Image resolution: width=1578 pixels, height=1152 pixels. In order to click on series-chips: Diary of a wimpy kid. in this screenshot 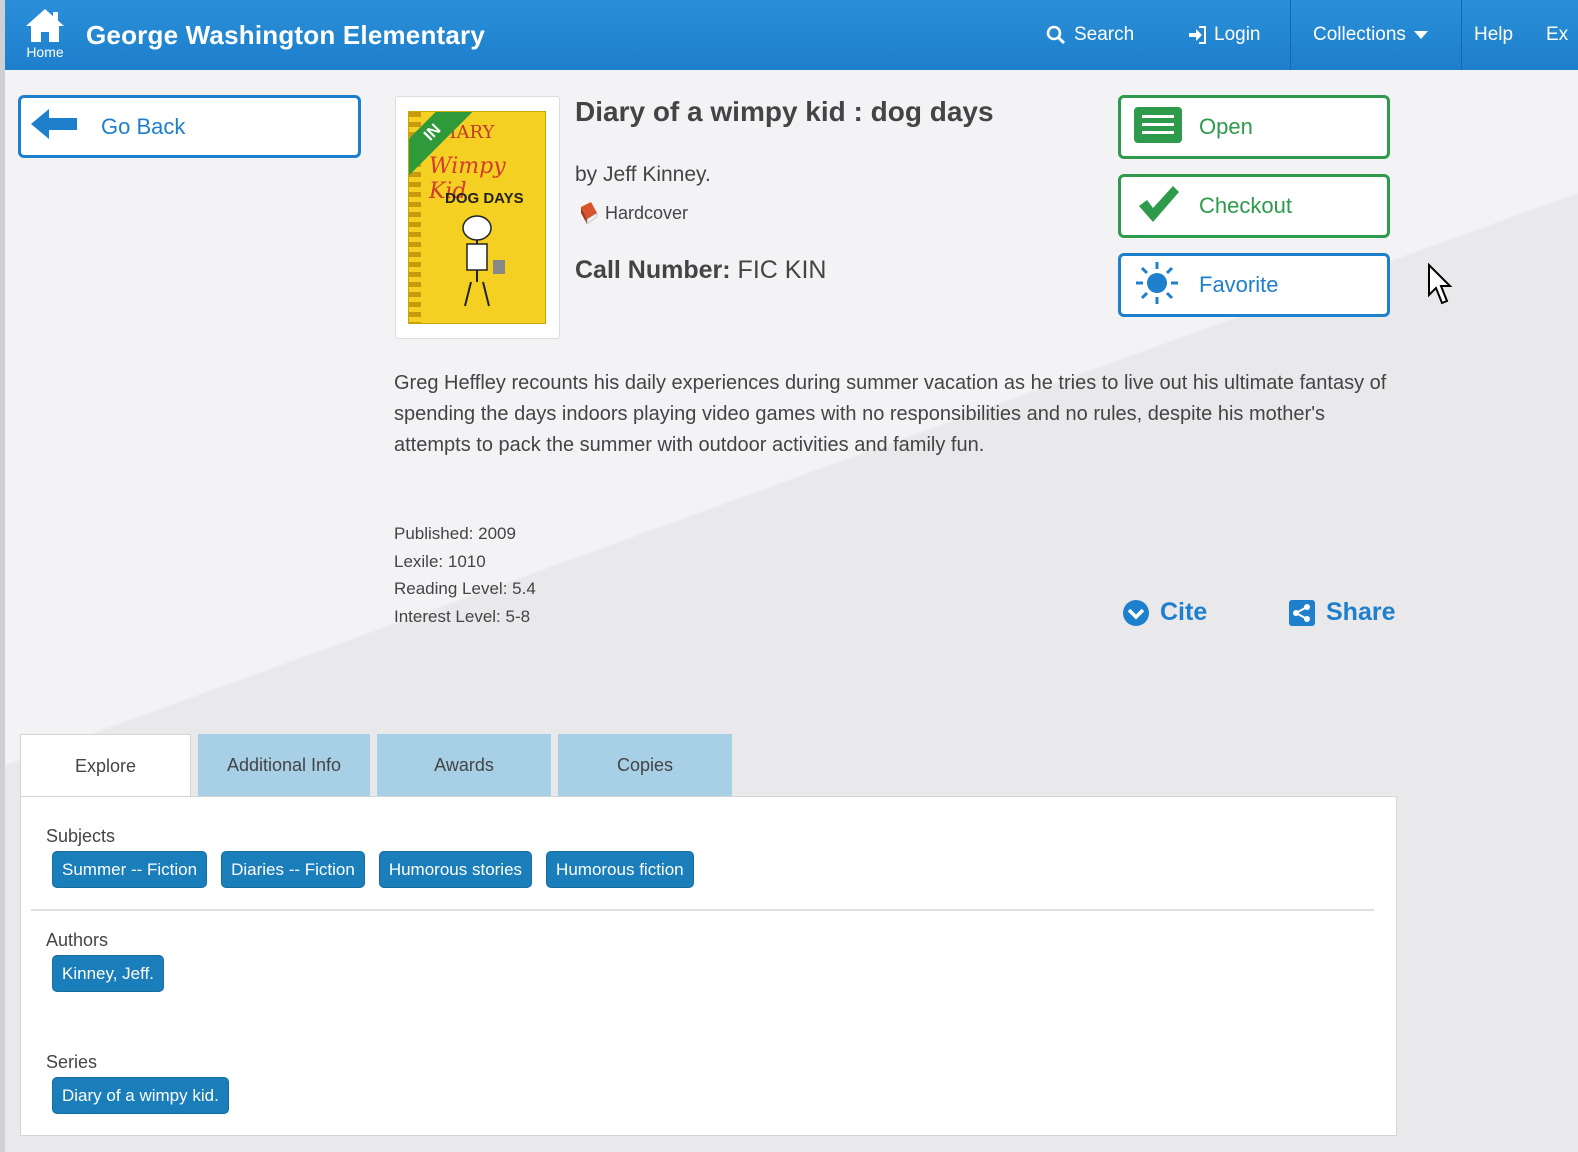, I will do `click(147, 1095)`.